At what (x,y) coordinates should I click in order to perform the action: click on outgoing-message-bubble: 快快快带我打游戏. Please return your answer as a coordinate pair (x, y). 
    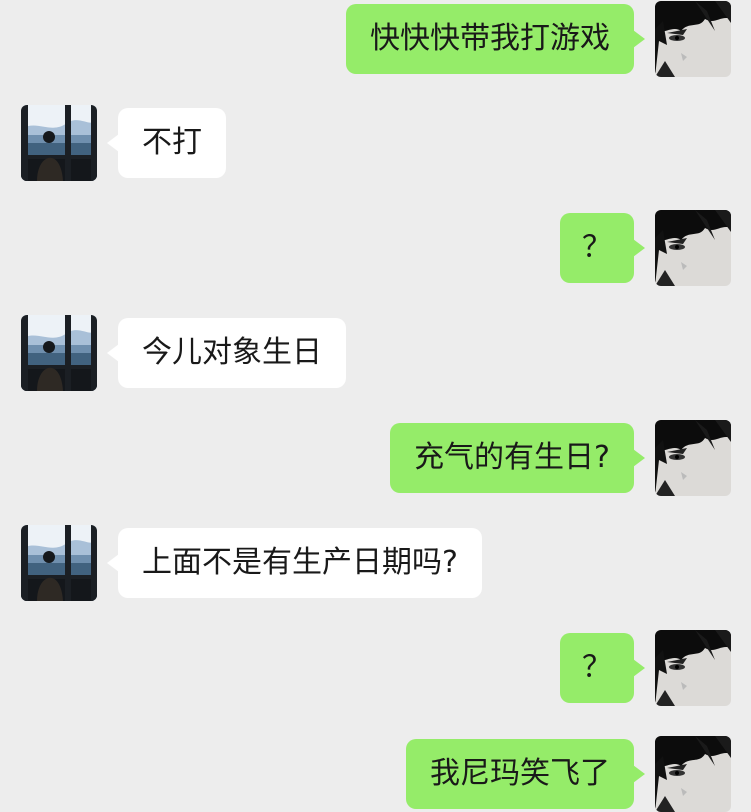
    Looking at the image, I should click on (495, 39).